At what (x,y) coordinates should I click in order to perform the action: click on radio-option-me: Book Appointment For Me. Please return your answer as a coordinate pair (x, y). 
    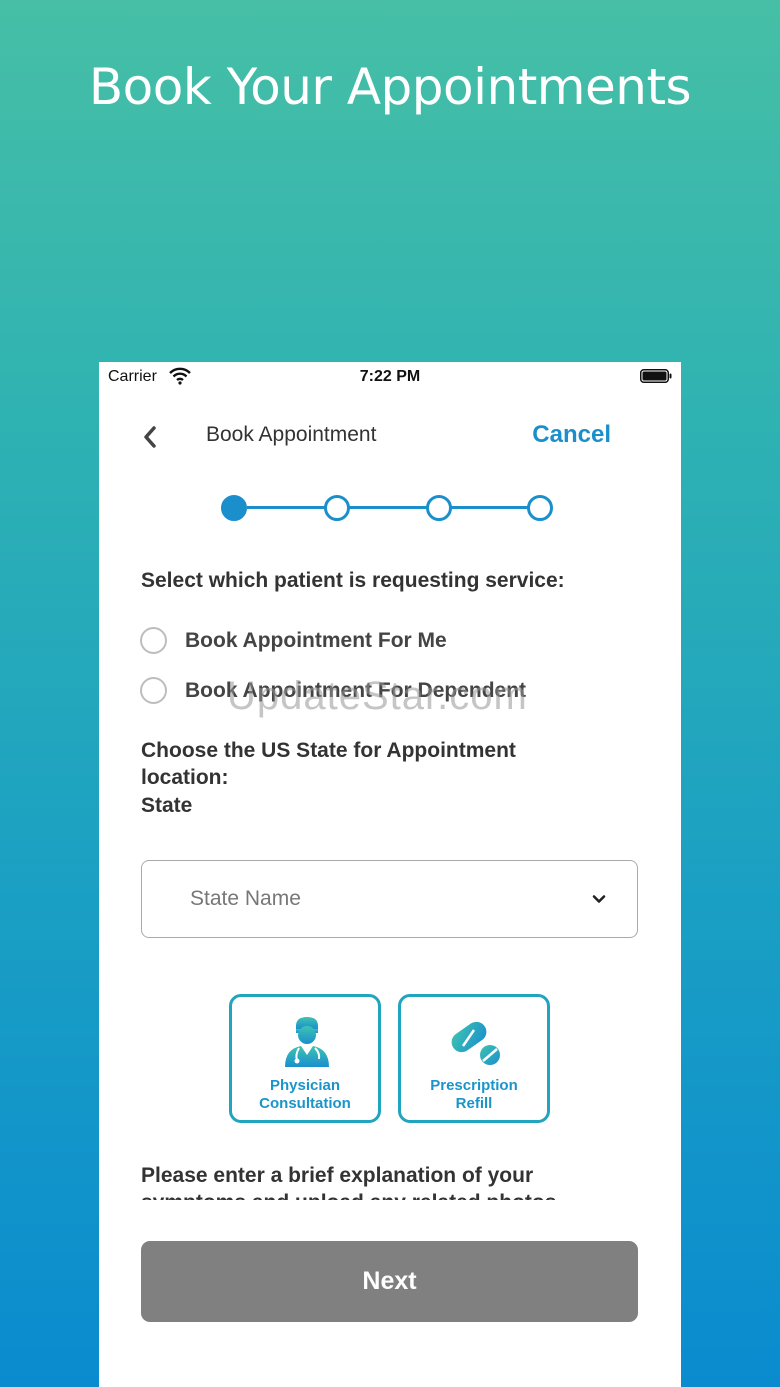
    Looking at the image, I should click on (379, 641).